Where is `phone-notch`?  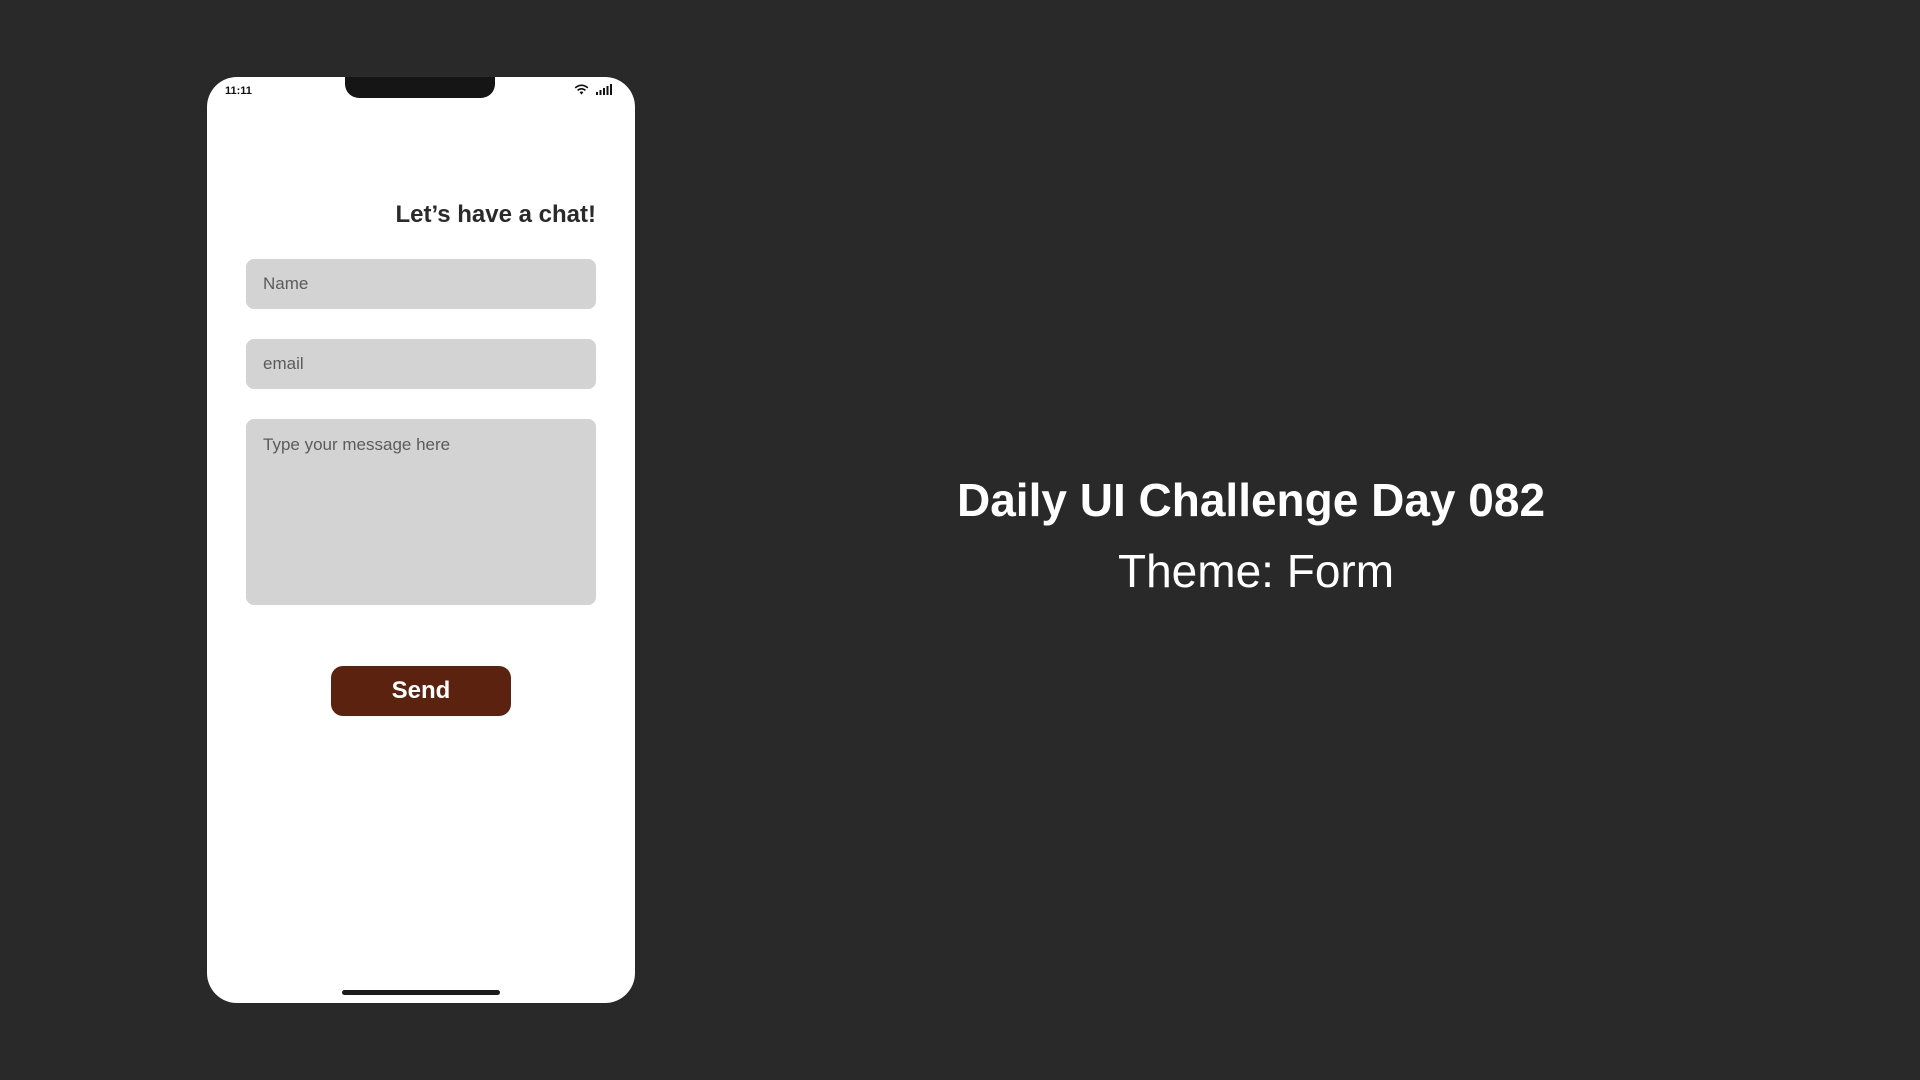 phone-notch is located at coordinates (420, 87).